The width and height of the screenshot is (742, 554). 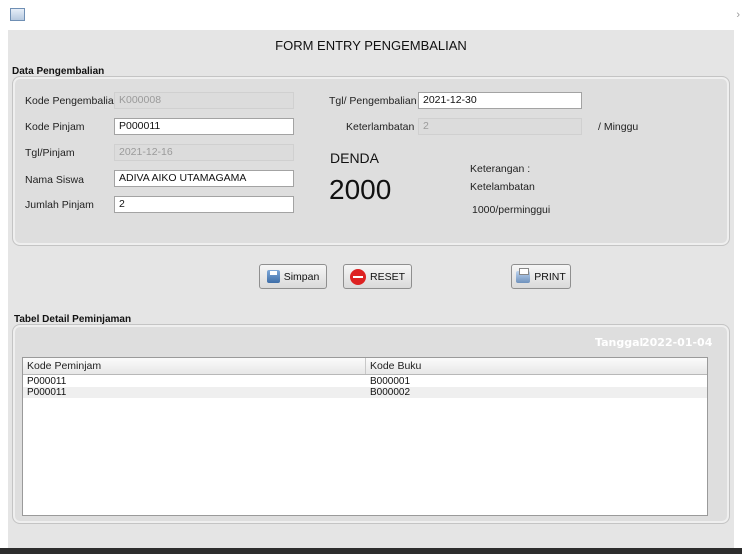 I want to click on reset-button-label: RESET, so click(x=387, y=276).